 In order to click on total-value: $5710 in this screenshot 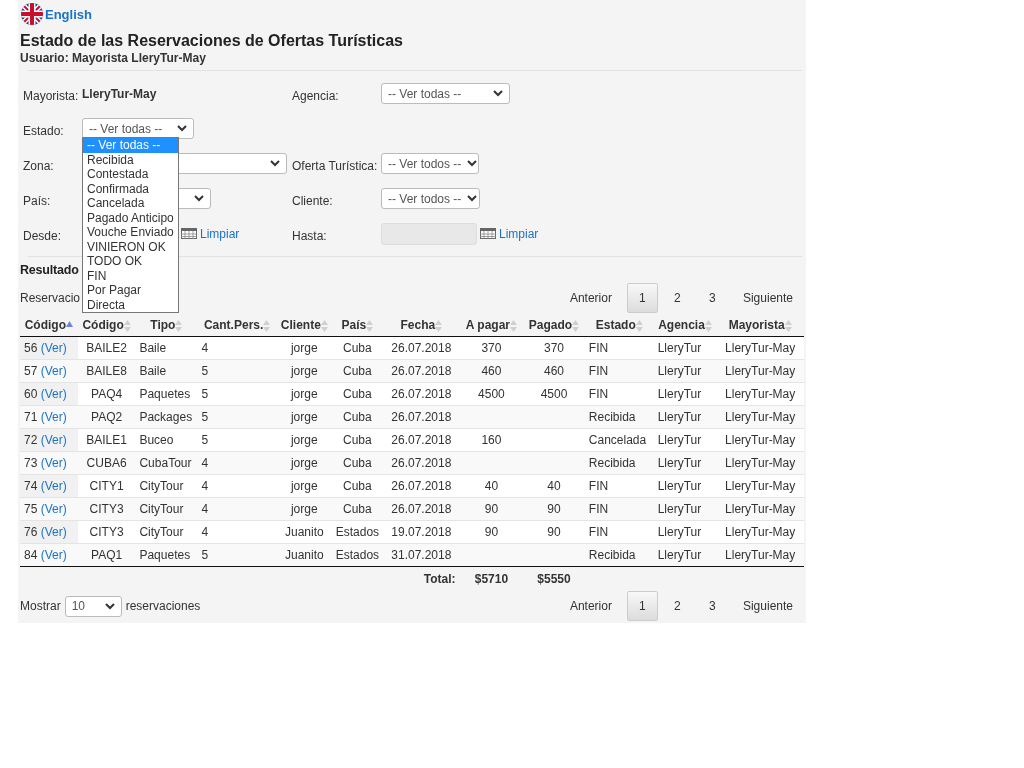, I will do `click(491, 578)`.